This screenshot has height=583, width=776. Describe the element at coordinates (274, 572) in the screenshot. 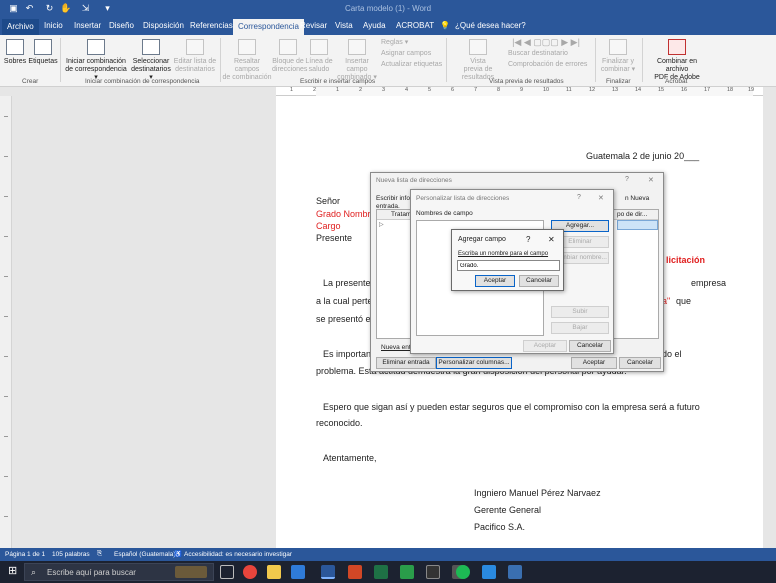

I see `file-explorer-icon` at that location.